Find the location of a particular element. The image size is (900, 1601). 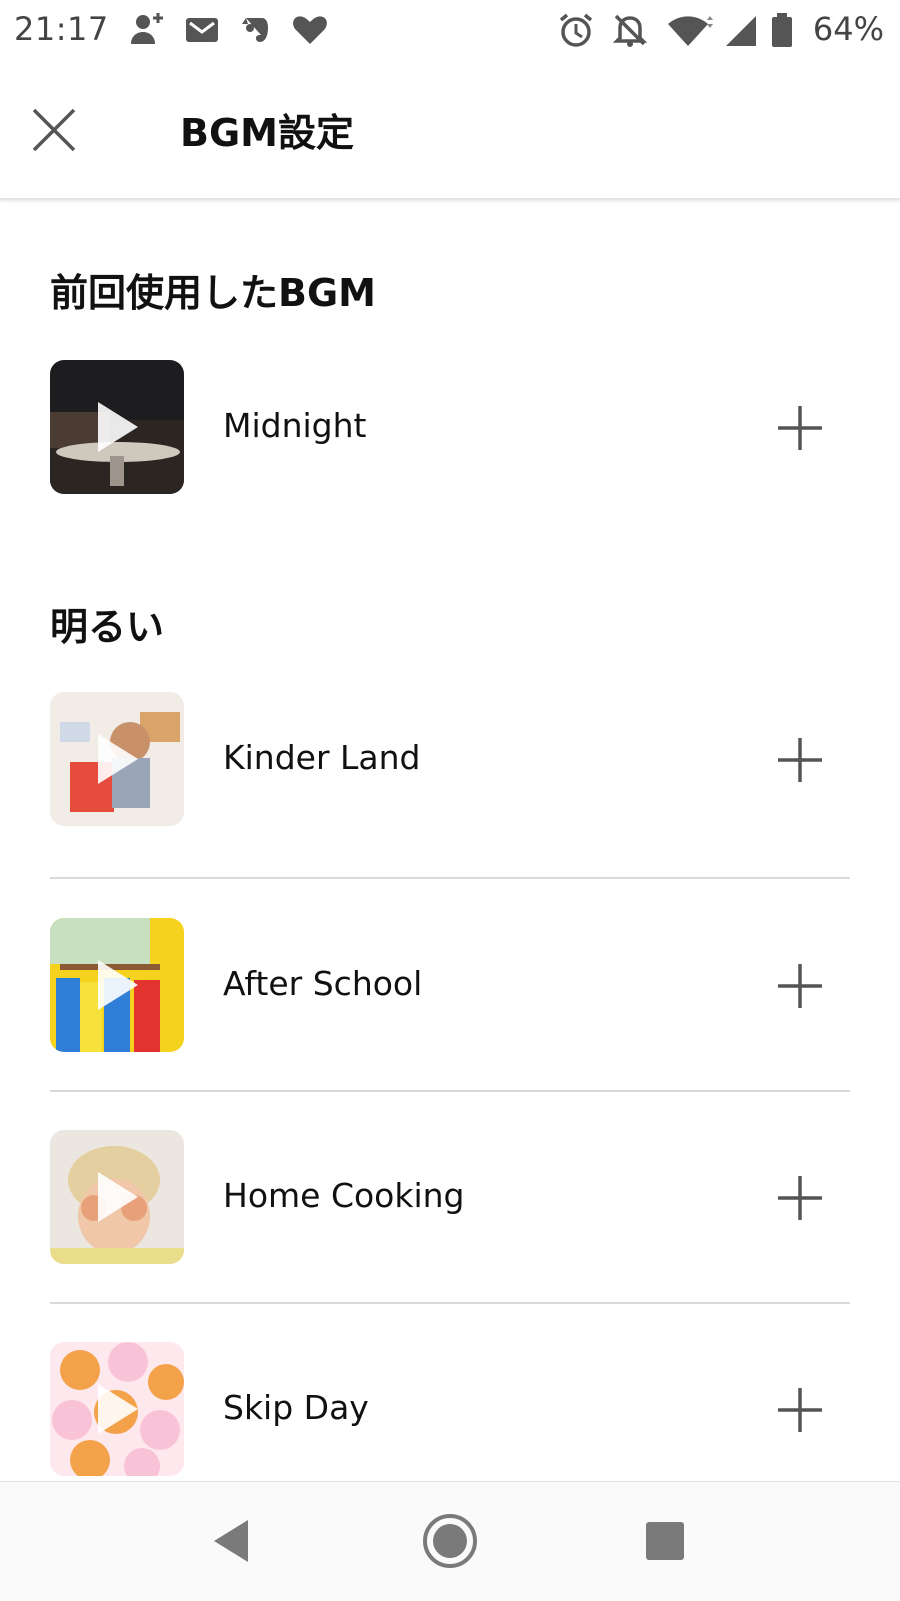

track-name: After School is located at coordinates (323, 983).